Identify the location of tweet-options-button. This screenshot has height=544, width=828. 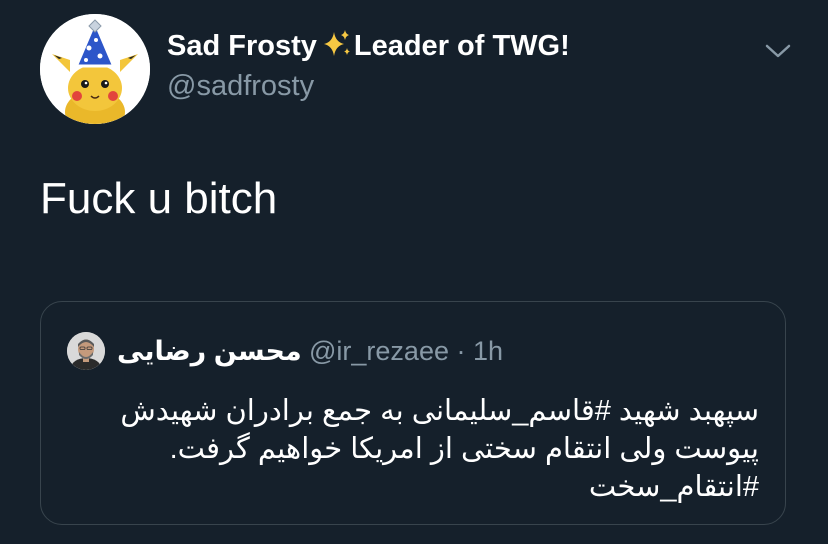
(778, 50).